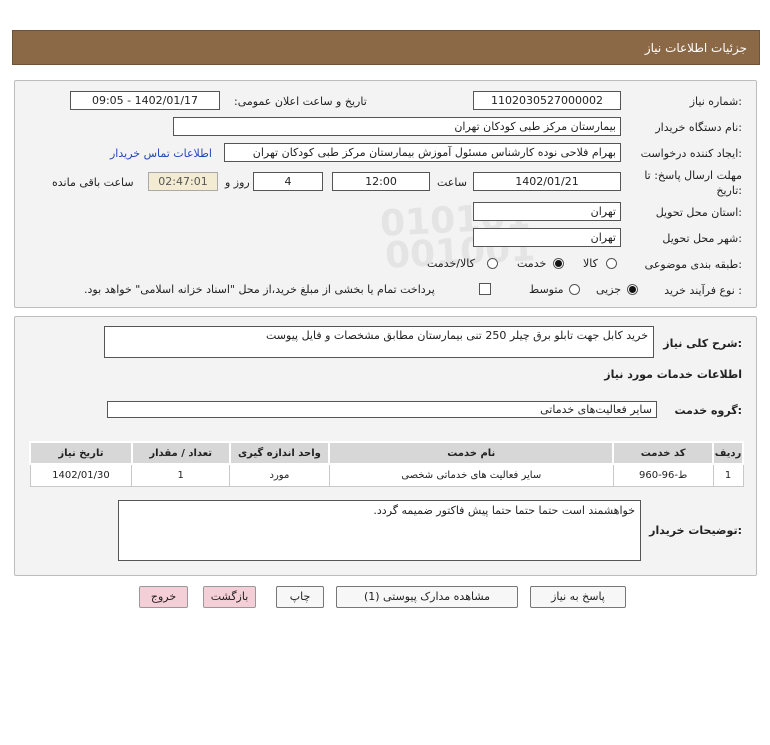 The width and height of the screenshot is (770, 745). I want to click on service-group-label: گروه خدمت:, so click(708, 410).